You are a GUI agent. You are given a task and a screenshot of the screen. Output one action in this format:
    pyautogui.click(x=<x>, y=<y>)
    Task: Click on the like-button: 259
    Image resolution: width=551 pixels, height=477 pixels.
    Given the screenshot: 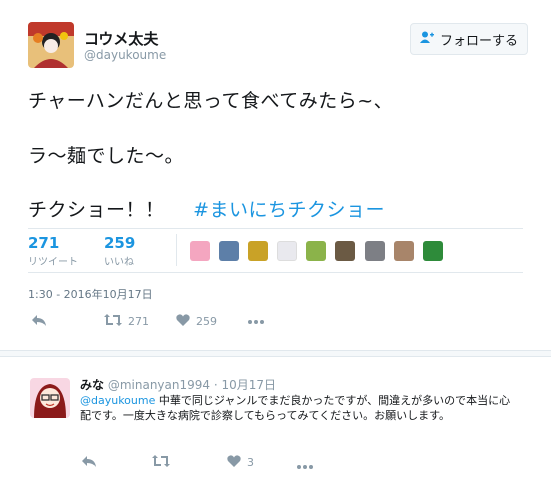 What is the action you would take?
    pyautogui.click(x=196, y=321)
    